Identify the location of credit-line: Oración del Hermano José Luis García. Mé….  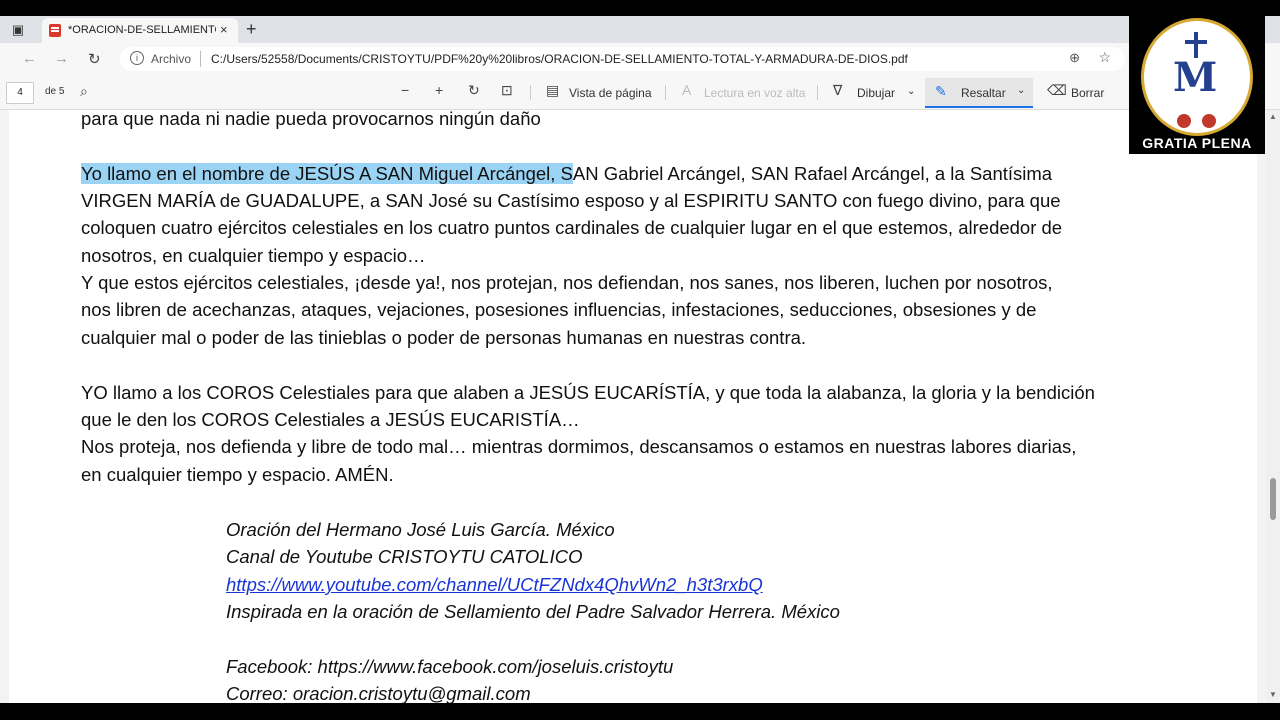
(420, 529).